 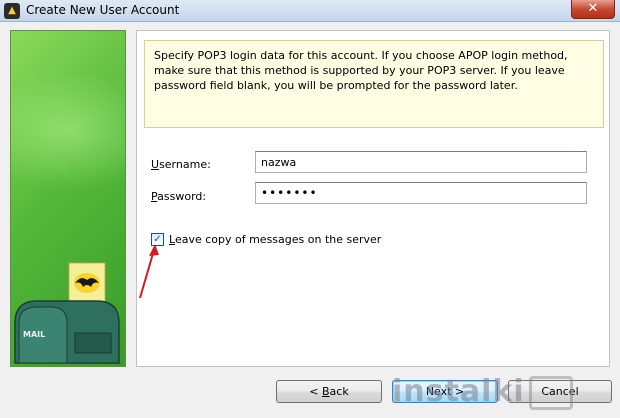 I want to click on username-input, so click(x=421, y=162).